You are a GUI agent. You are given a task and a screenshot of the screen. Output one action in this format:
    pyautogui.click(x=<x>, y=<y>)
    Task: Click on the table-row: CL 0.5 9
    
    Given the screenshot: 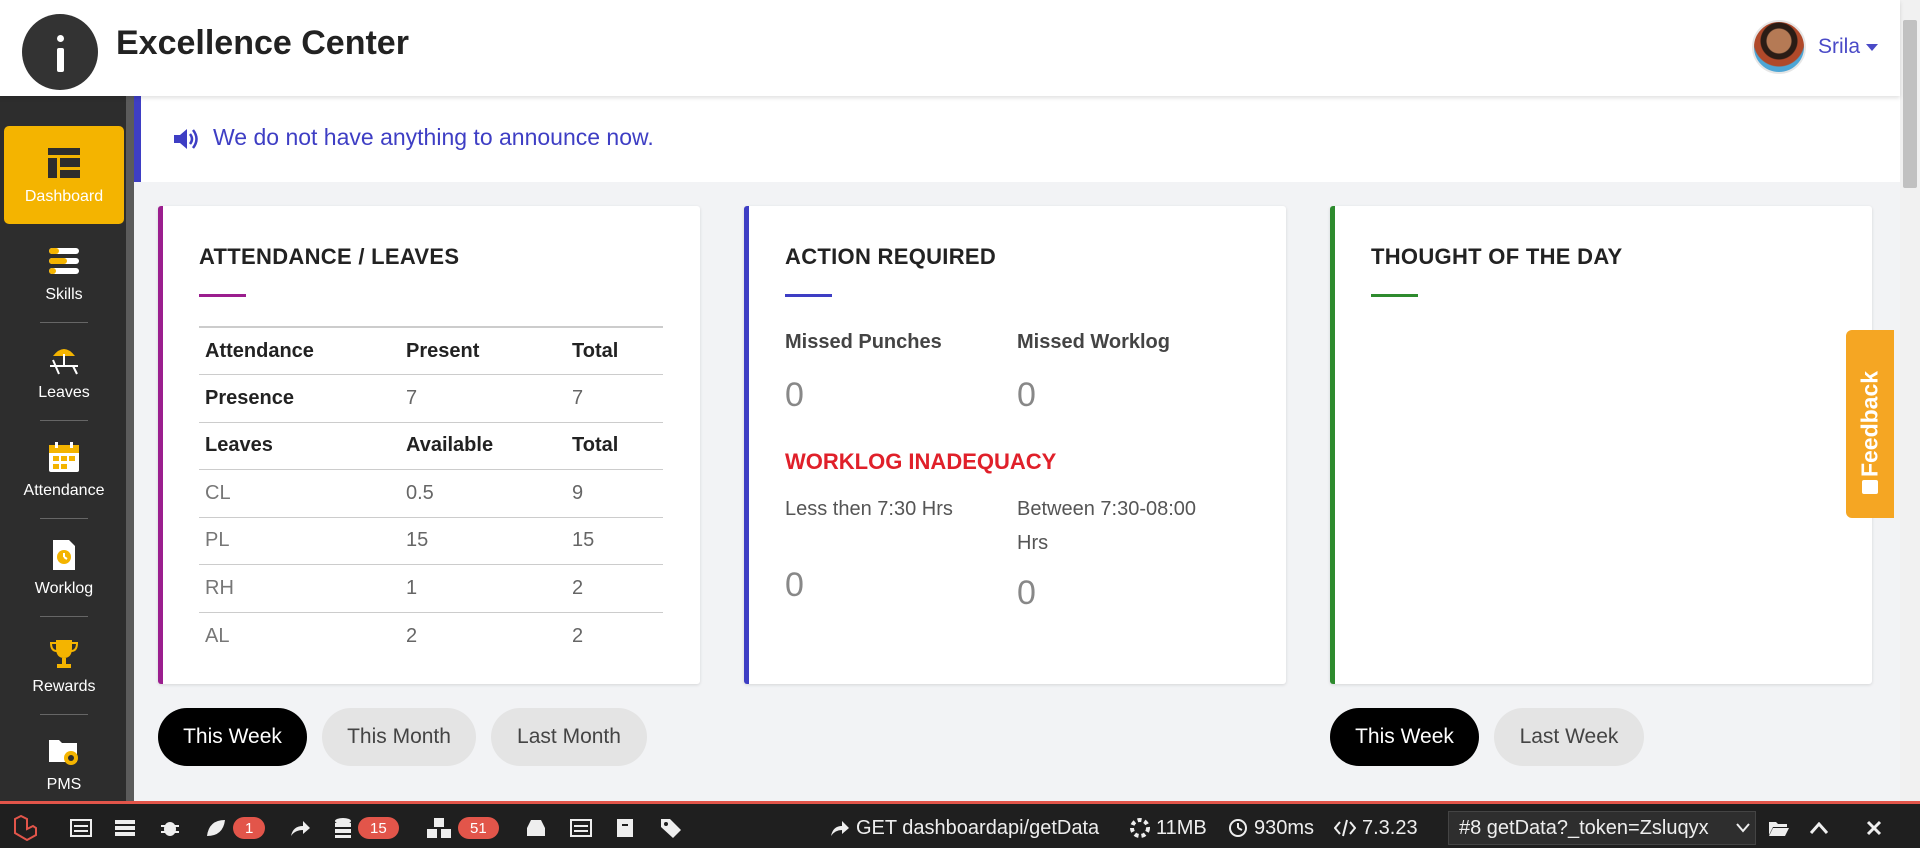 What is the action you would take?
    pyautogui.click(x=431, y=493)
    